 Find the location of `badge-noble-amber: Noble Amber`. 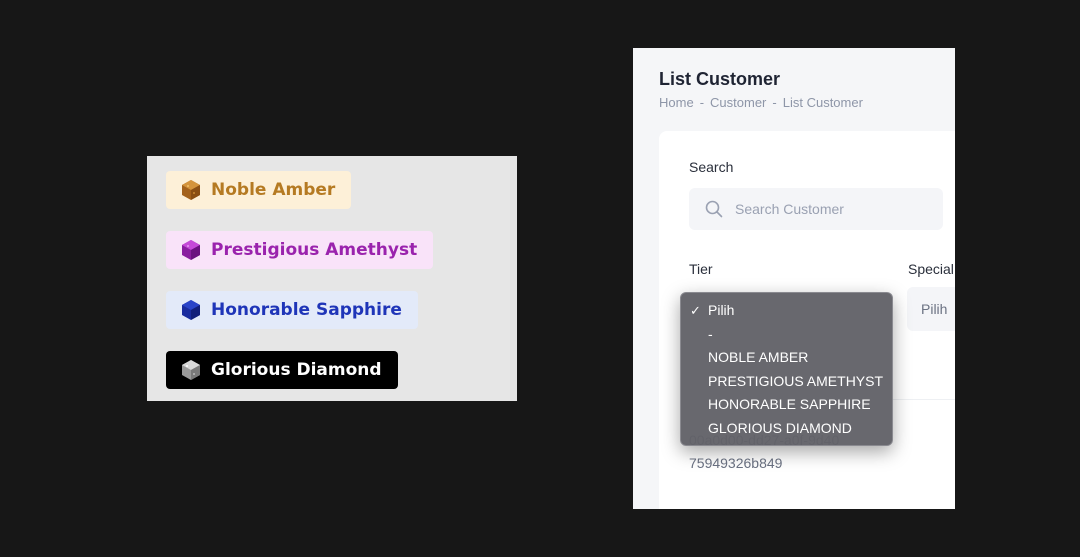

badge-noble-amber: Noble Amber is located at coordinates (259, 190).